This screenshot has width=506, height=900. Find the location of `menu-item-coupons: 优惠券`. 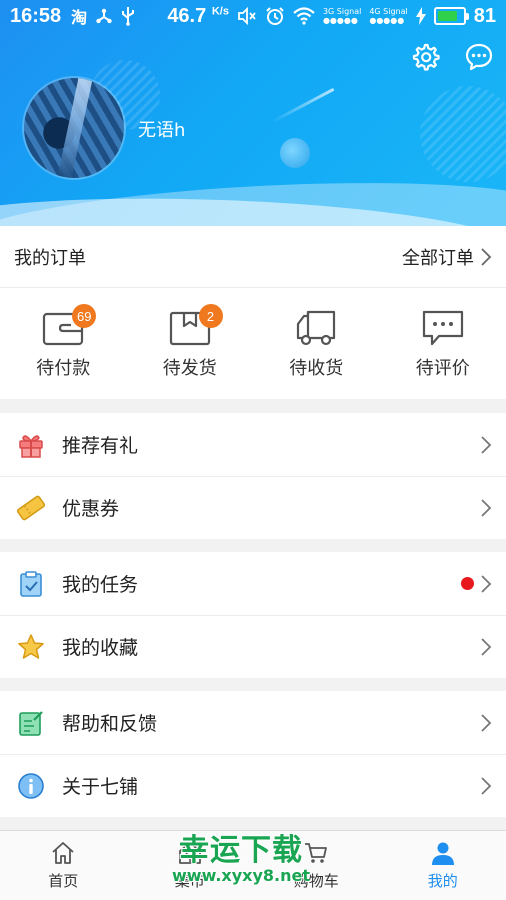

menu-item-coupons: 优惠券 is located at coordinates (253, 507).